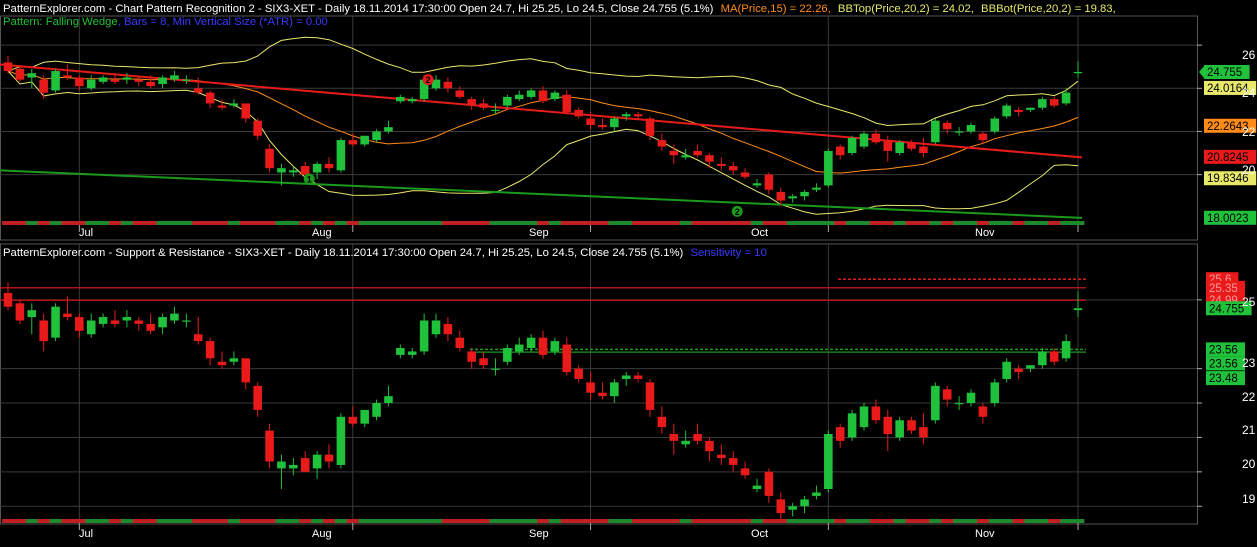 This screenshot has height=547, width=1257. What do you see at coordinates (1226, 309) in the screenshot?
I see `bottom-price-tag: 24.755` at bounding box center [1226, 309].